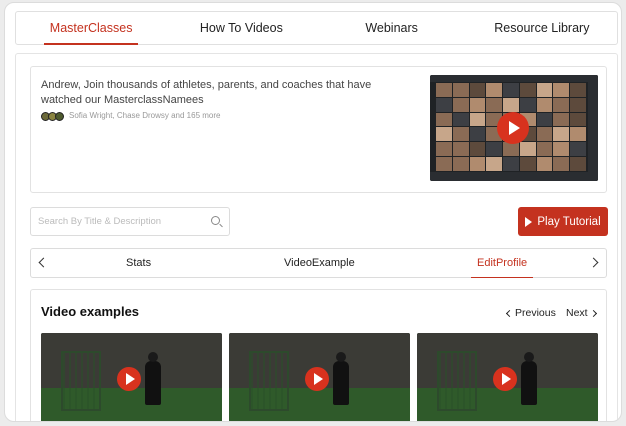 This screenshot has height=426, width=626. I want to click on tab-how-to-videos: How To Videos, so click(241, 28).